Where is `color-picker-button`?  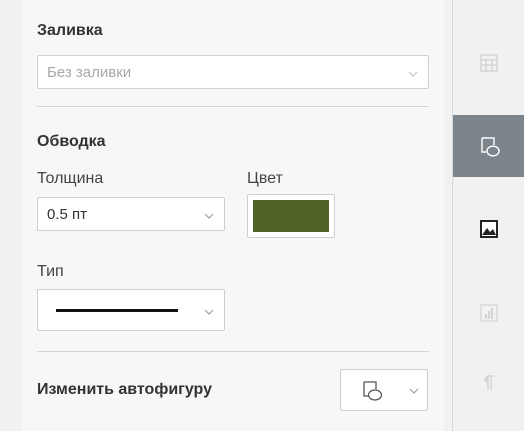 color-picker-button is located at coordinates (291, 216).